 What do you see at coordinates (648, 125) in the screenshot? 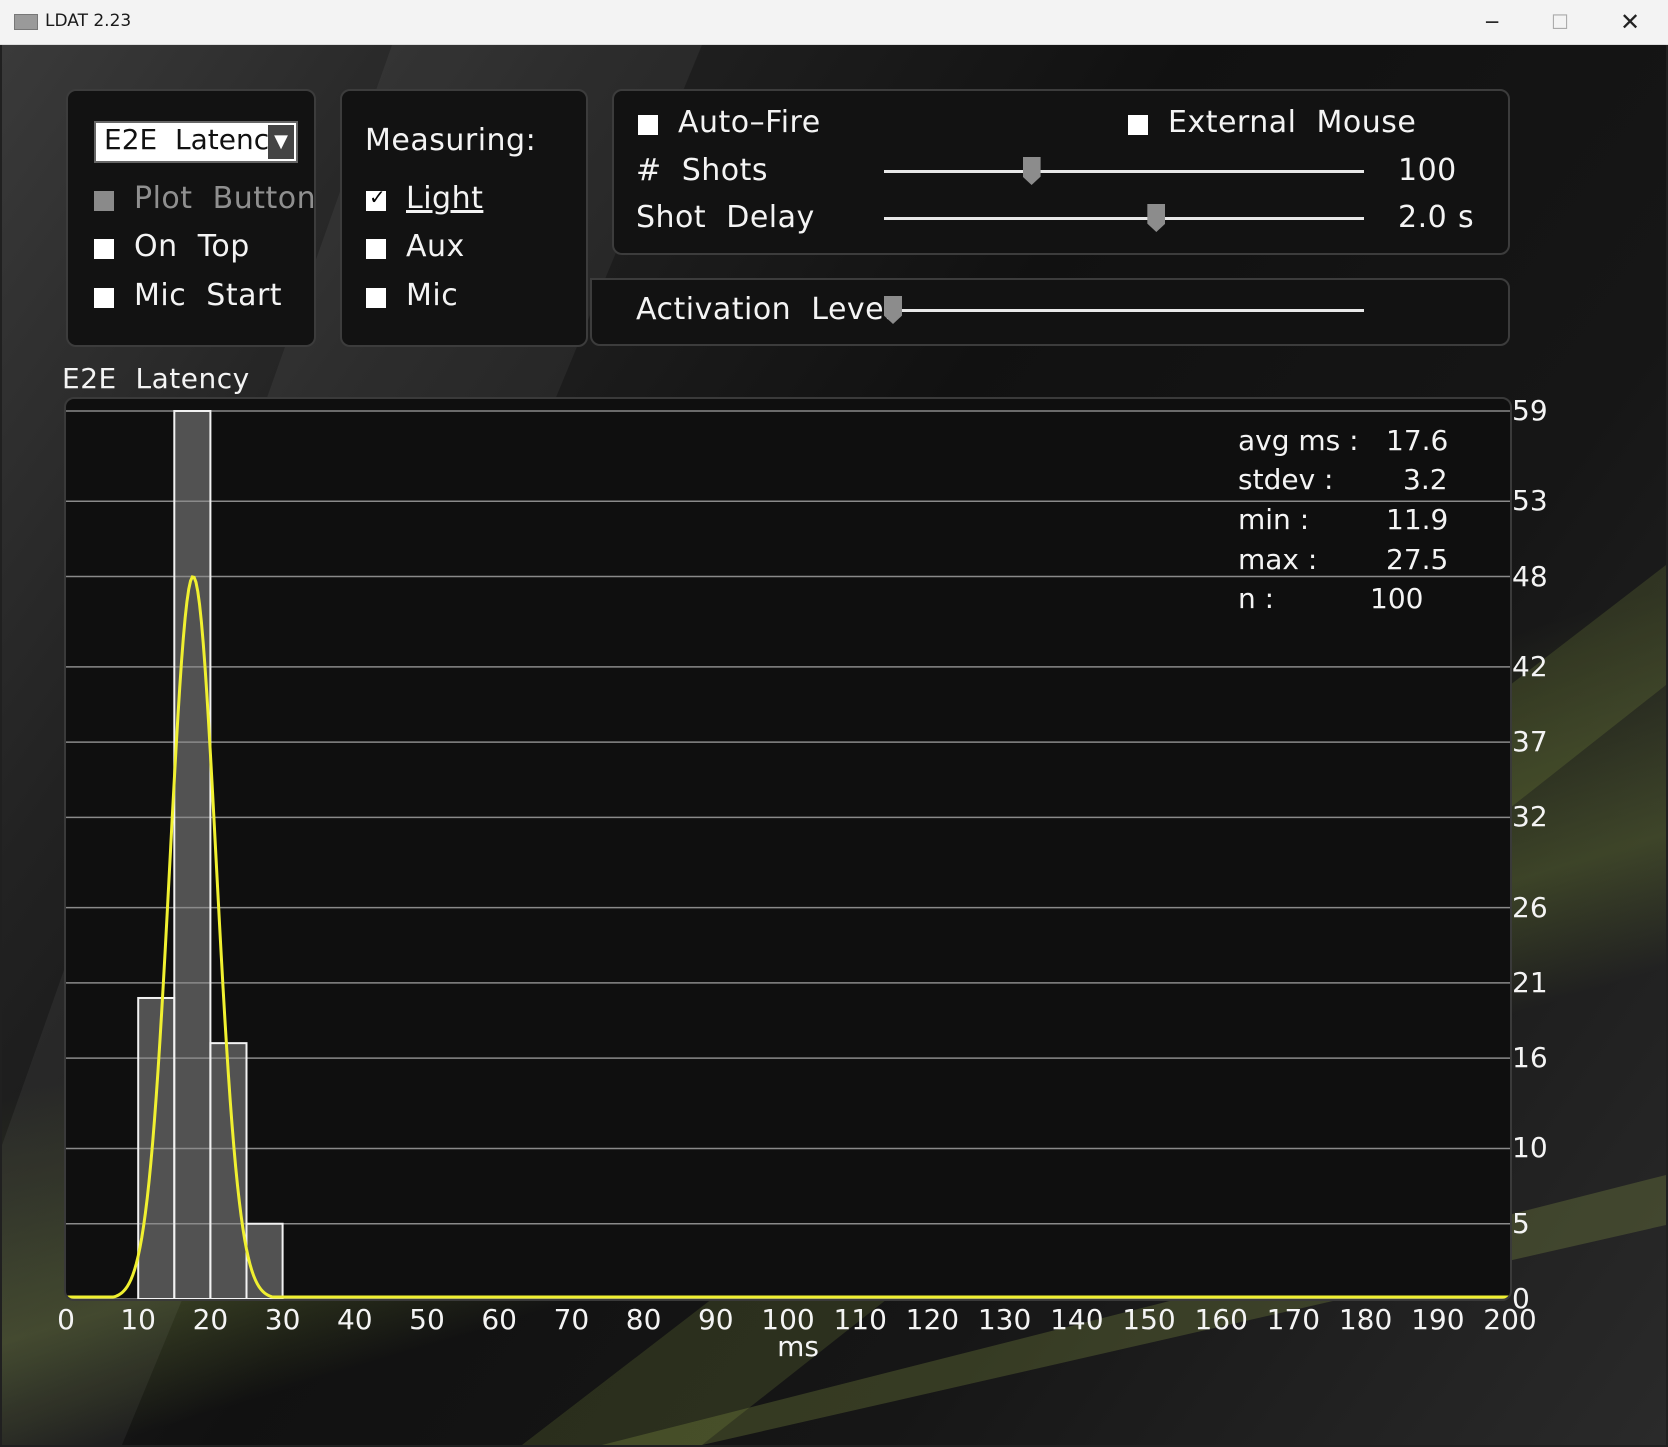
I see `auto-fire-checkbox` at bounding box center [648, 125].